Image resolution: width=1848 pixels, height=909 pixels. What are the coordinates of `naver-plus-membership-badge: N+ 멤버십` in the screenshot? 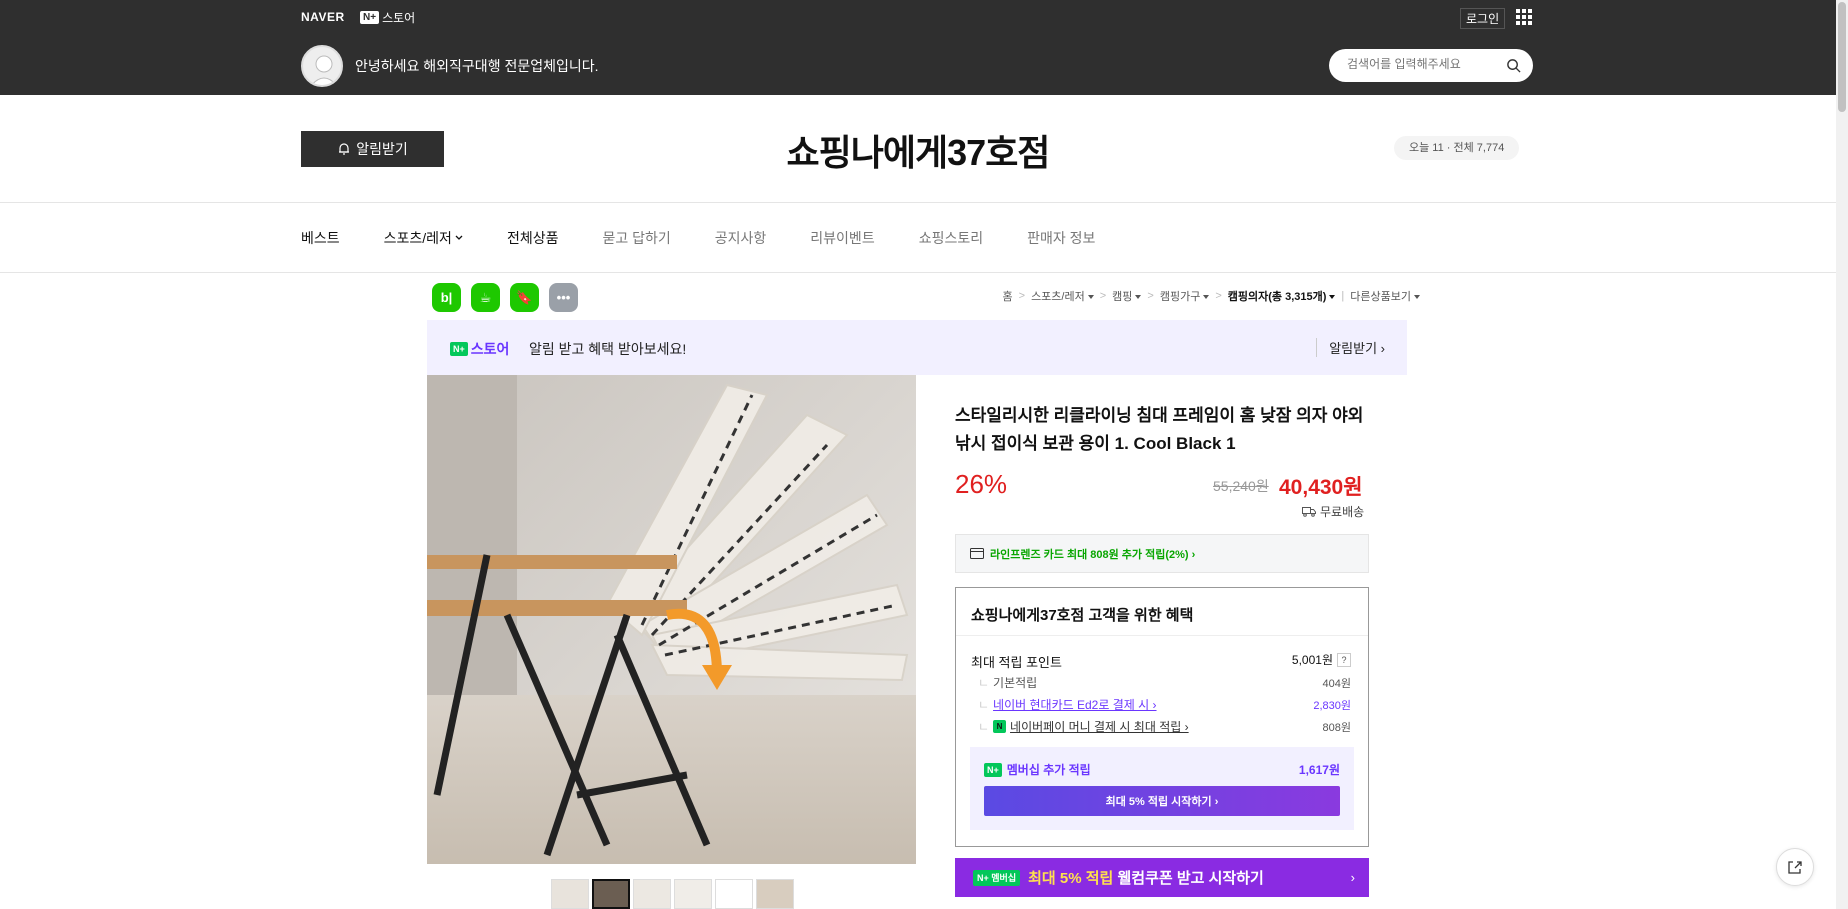 It's located at (997, 877).